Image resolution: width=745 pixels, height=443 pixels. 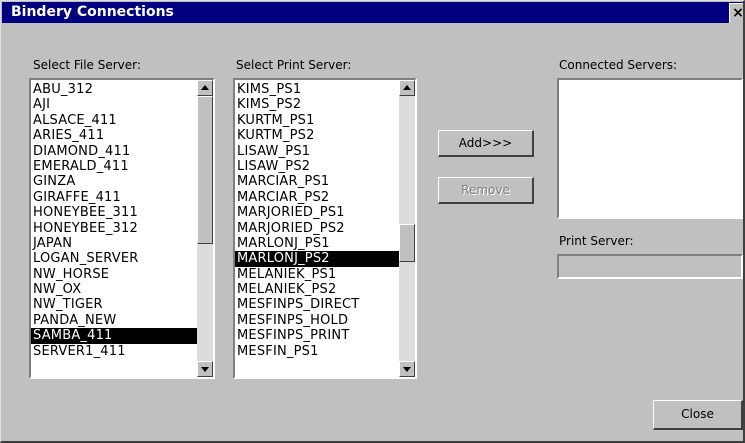 I want to click on list-item: MARCIAR_PS1, so click(x=317, y=181).